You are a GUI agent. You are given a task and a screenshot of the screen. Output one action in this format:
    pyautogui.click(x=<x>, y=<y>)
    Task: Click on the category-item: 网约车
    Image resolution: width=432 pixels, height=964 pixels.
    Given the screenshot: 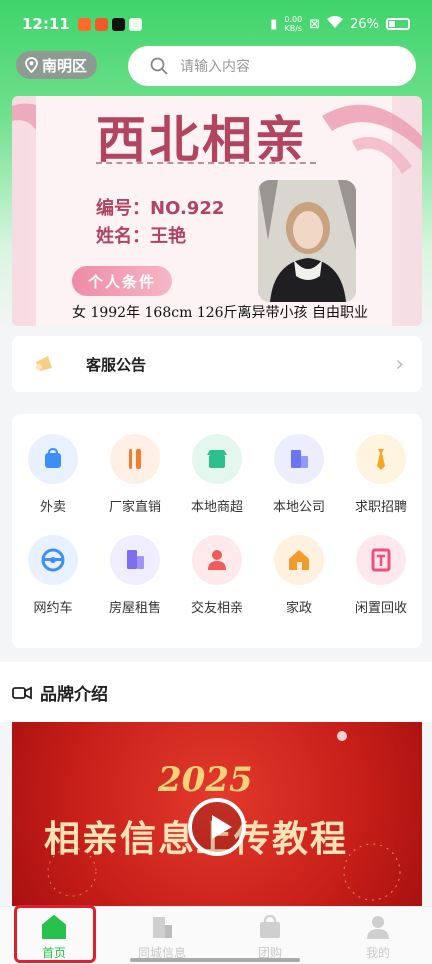 What is the action you would take?
    pyautogui.click(x=53, y=575)
    